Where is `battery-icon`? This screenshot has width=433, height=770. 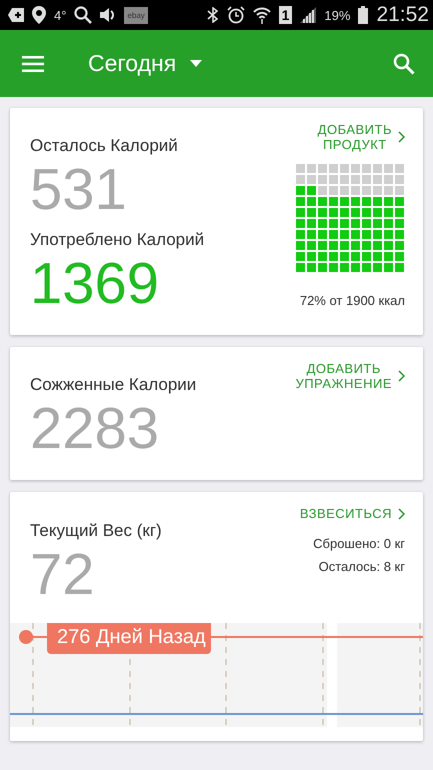 battery-icon is located at coordinates (363, 15).